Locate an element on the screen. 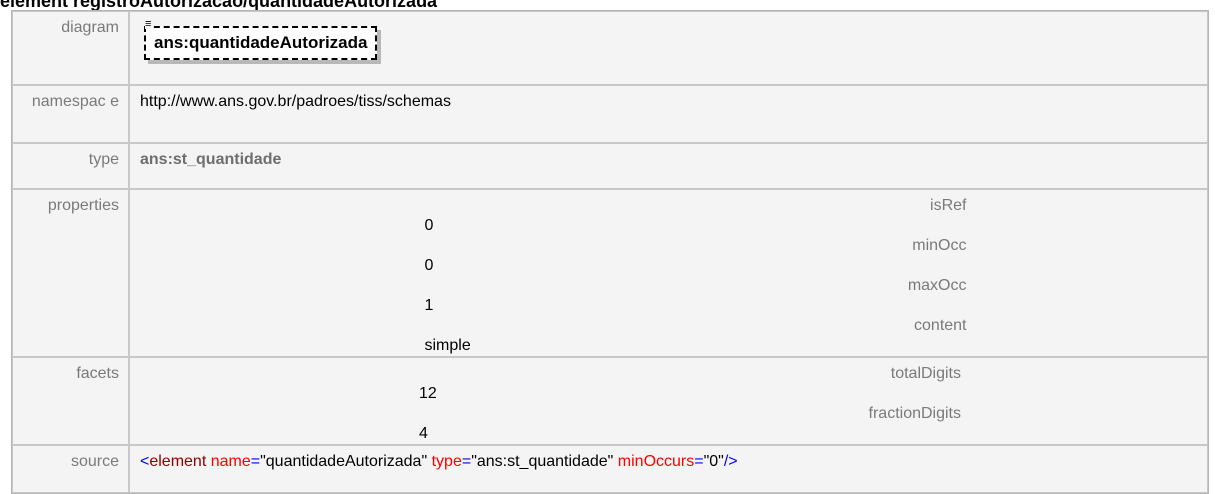  property-item: minOcc 0 is located at coordinates (668, 256).